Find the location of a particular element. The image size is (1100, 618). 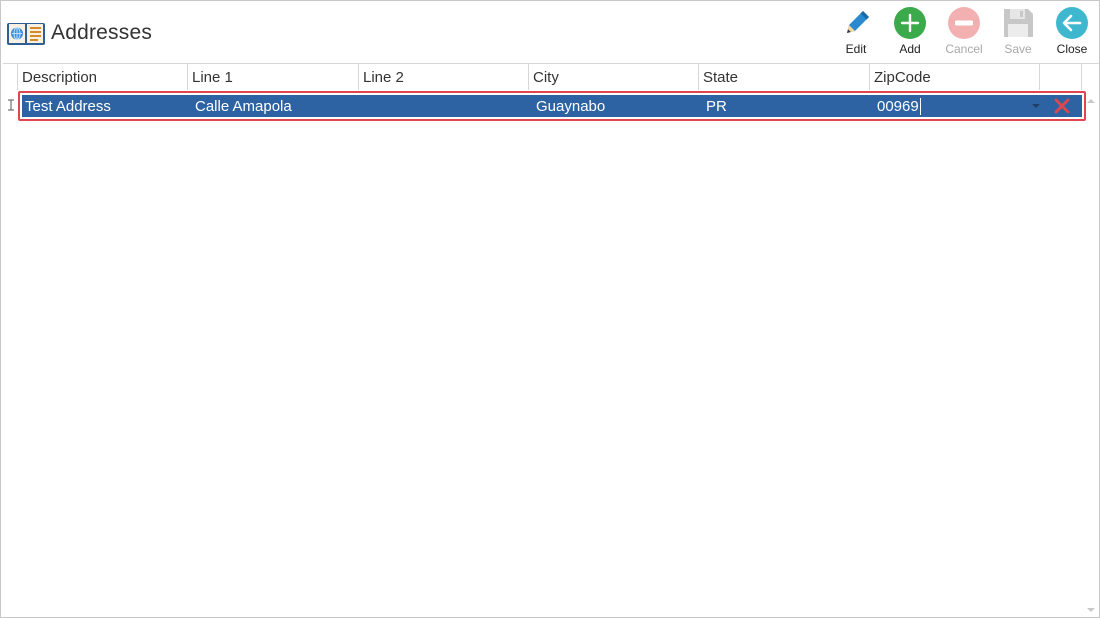

cell-zipcode-editor: 00969 is located at coordinates (959, 106).